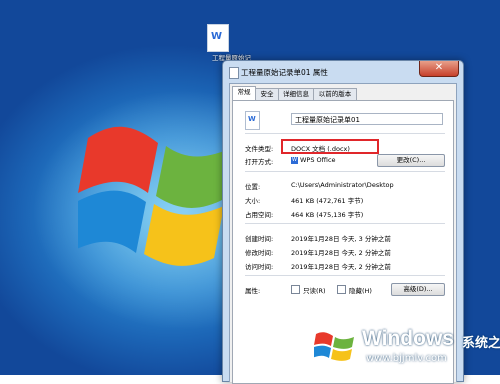 The image size is (500, 384). Describe the element at coordinates (253, 187) in the screenshot. I see `location-label: 位置:` at that location.